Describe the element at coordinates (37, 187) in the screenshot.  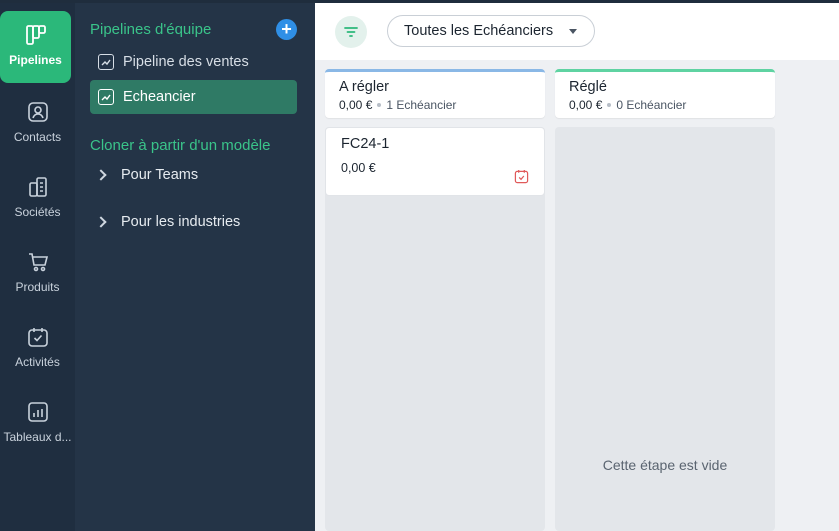
I see `building-icon` at that location.